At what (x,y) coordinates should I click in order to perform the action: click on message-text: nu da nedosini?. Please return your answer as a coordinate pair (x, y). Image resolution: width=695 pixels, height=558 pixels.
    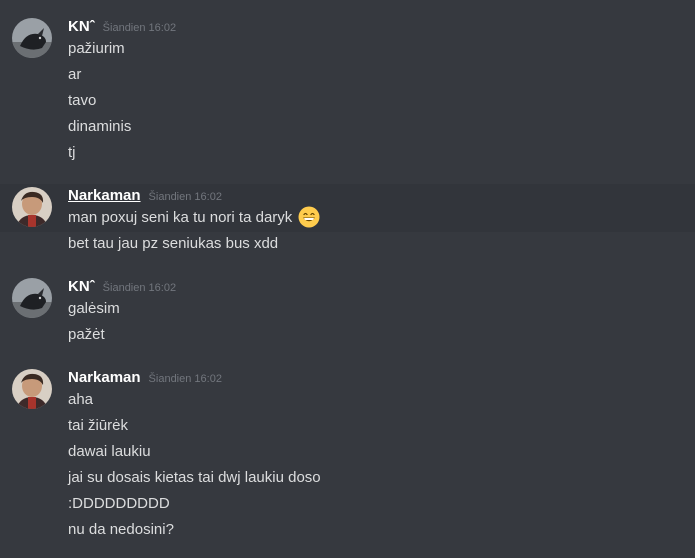
    Looking at the image, I should click on (121, 529).